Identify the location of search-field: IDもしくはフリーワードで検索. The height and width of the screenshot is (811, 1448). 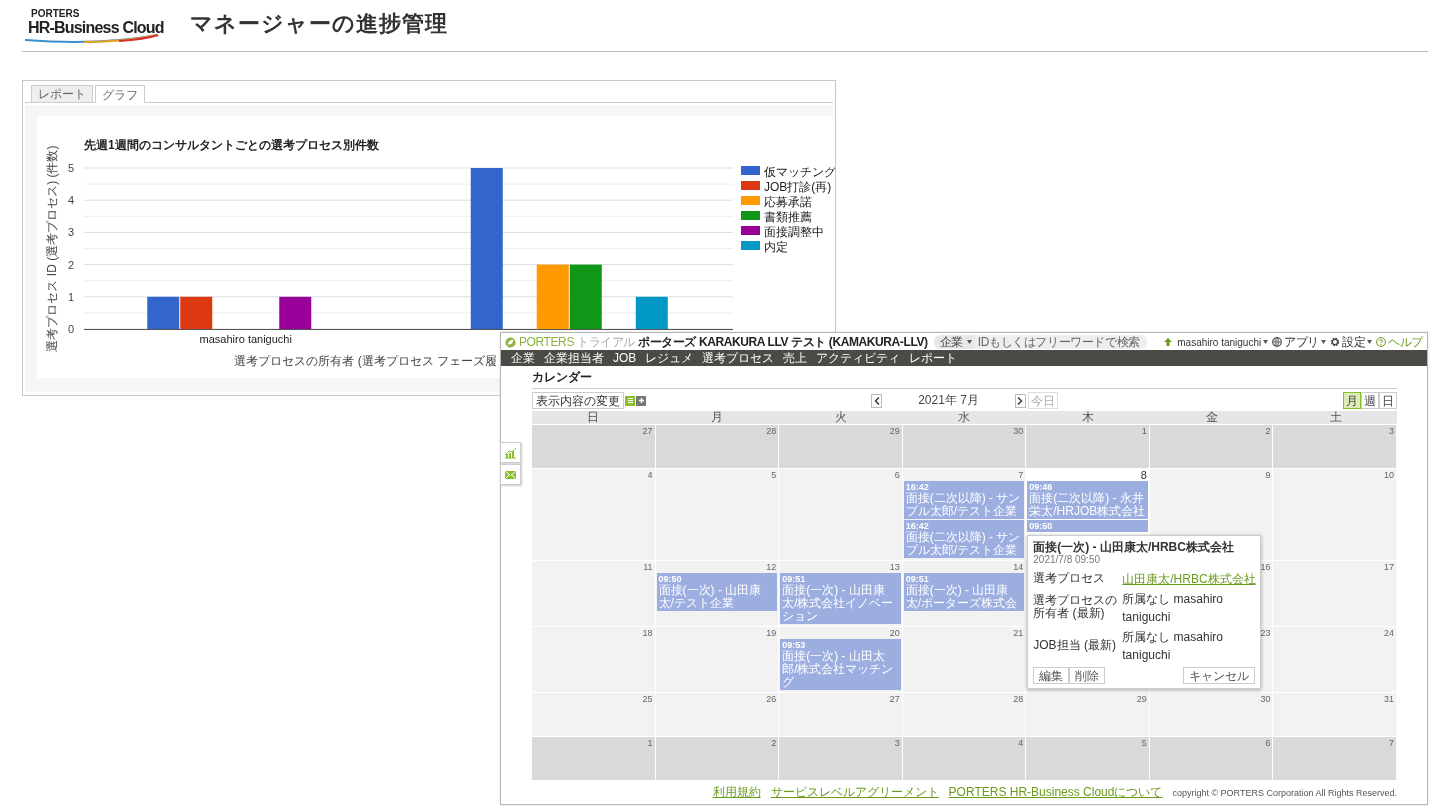
(1060, 342).